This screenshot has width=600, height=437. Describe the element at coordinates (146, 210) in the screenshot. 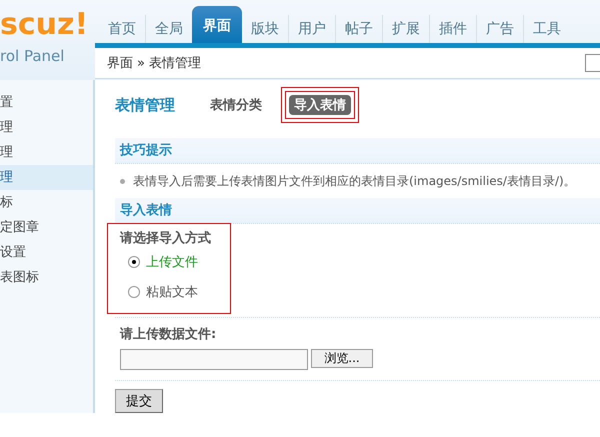

I see `section-title: 导入表情` at that location.